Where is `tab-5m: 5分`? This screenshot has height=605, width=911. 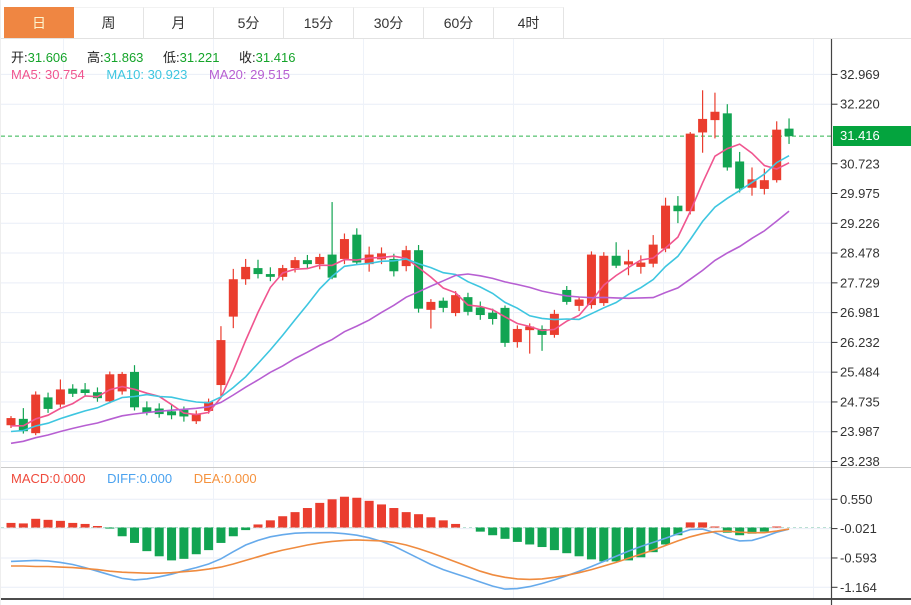 tab-5m: 5分 is located at coordinates (249, 22).